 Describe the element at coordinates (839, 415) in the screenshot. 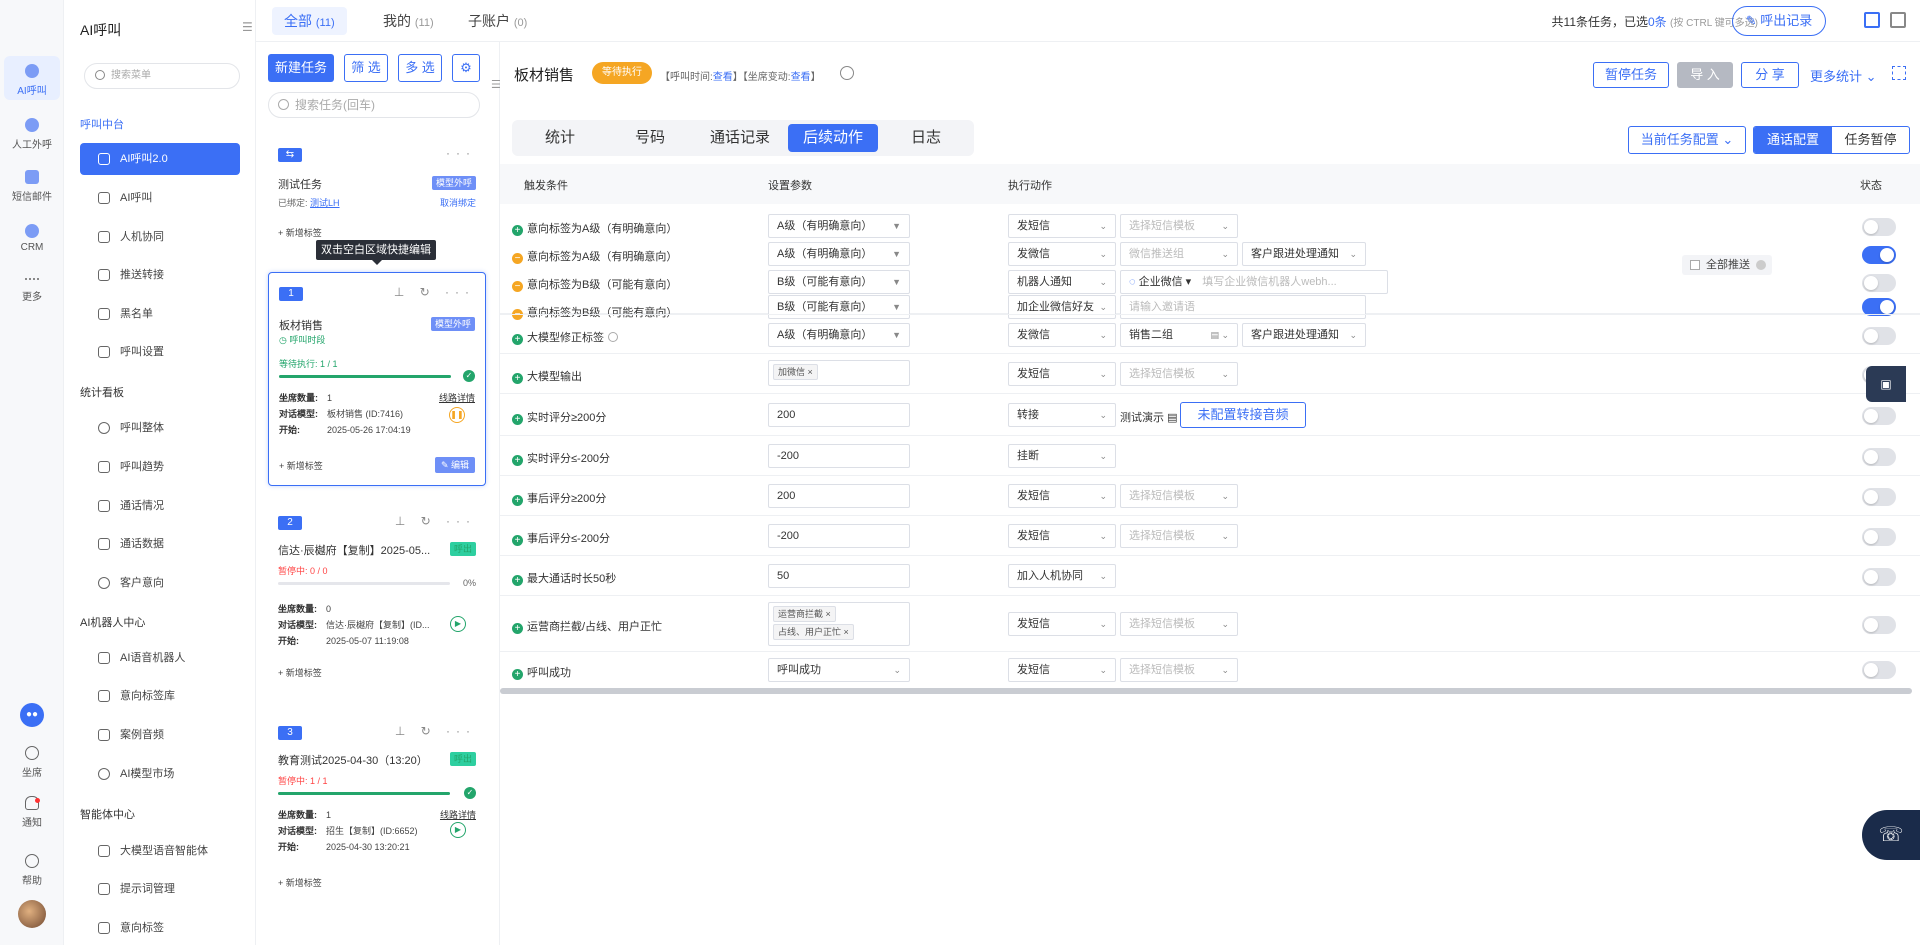

I see `score-input: 200` at that location.